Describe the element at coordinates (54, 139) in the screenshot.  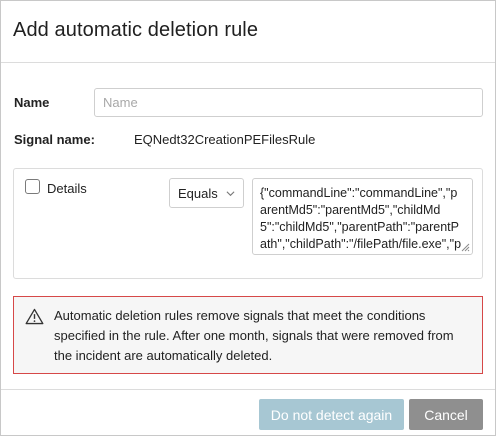
I see `signal-name-label: Signal name:` at that location.